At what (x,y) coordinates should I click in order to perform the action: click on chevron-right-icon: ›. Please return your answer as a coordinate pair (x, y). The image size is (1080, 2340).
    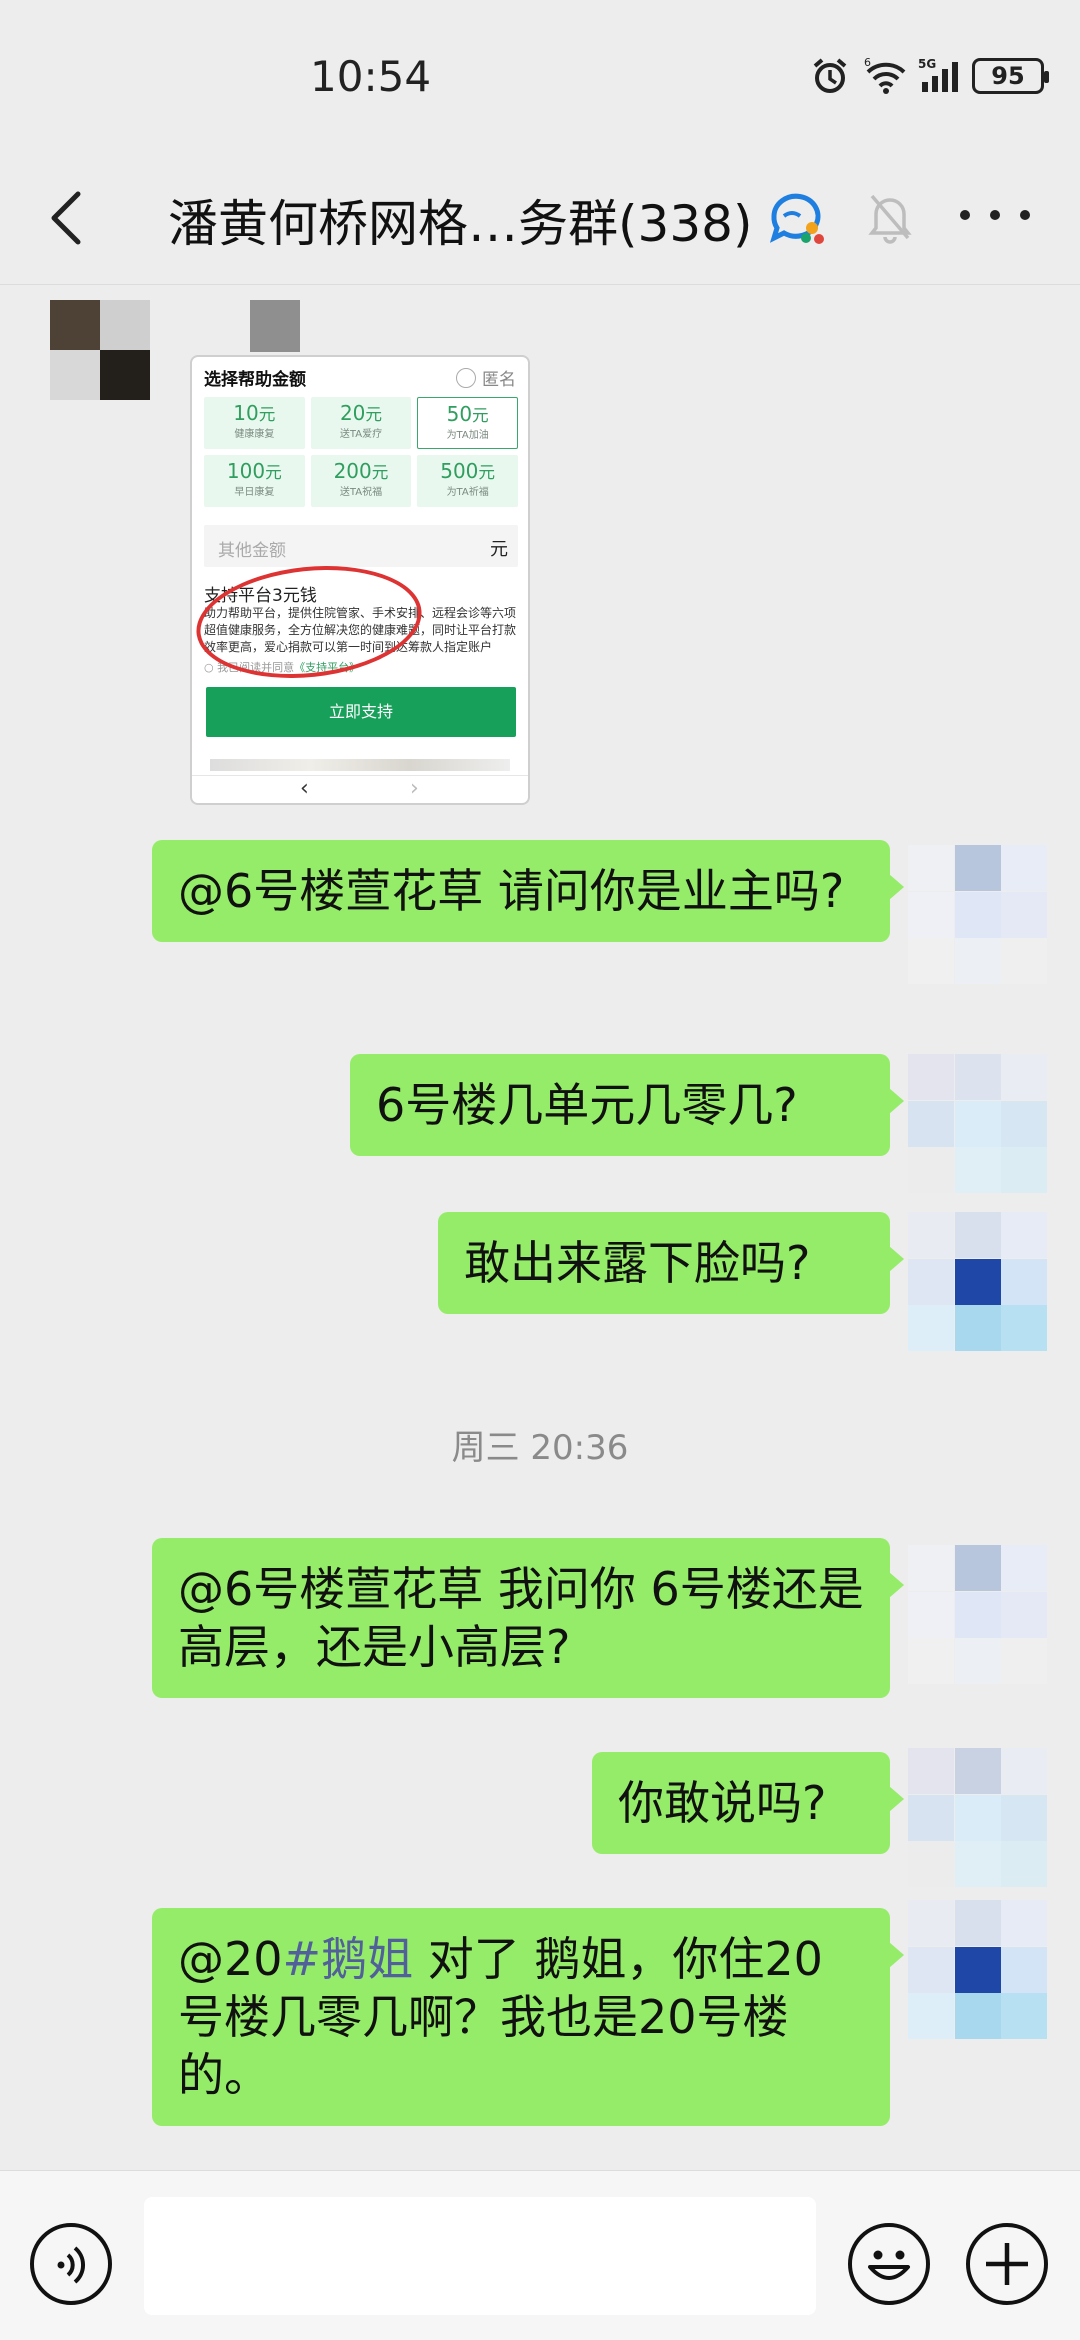
    Looking at the image, I should click on (414, 788).